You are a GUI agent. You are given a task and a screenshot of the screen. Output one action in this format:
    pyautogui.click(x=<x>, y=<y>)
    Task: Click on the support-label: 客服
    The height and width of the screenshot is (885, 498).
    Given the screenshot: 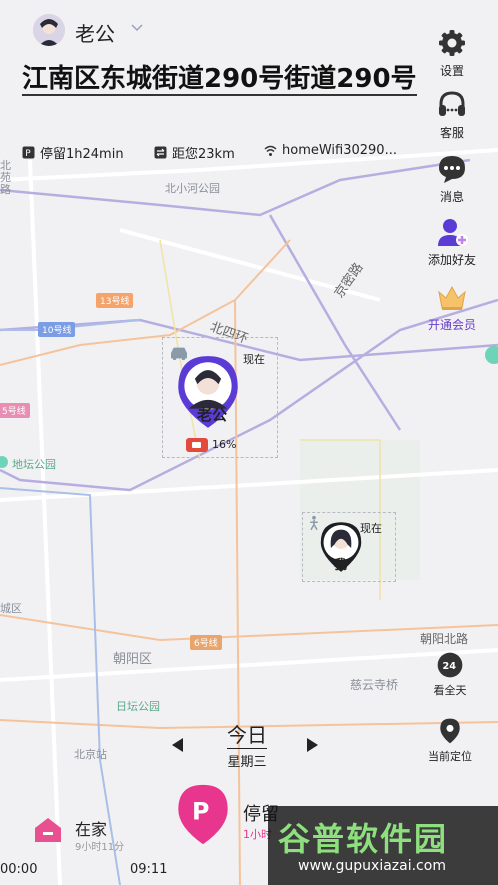 What is the action you would take?
    pyautogui.click(x=451, y=133)
    